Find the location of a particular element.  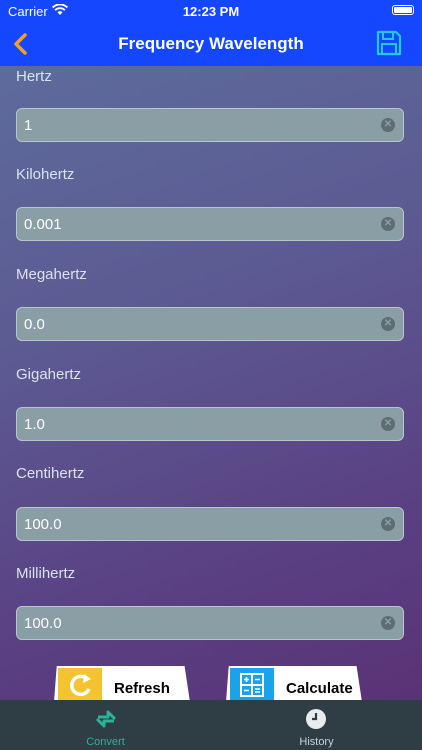

tab-convert-label: Convert is located at coordinates (105, 742).